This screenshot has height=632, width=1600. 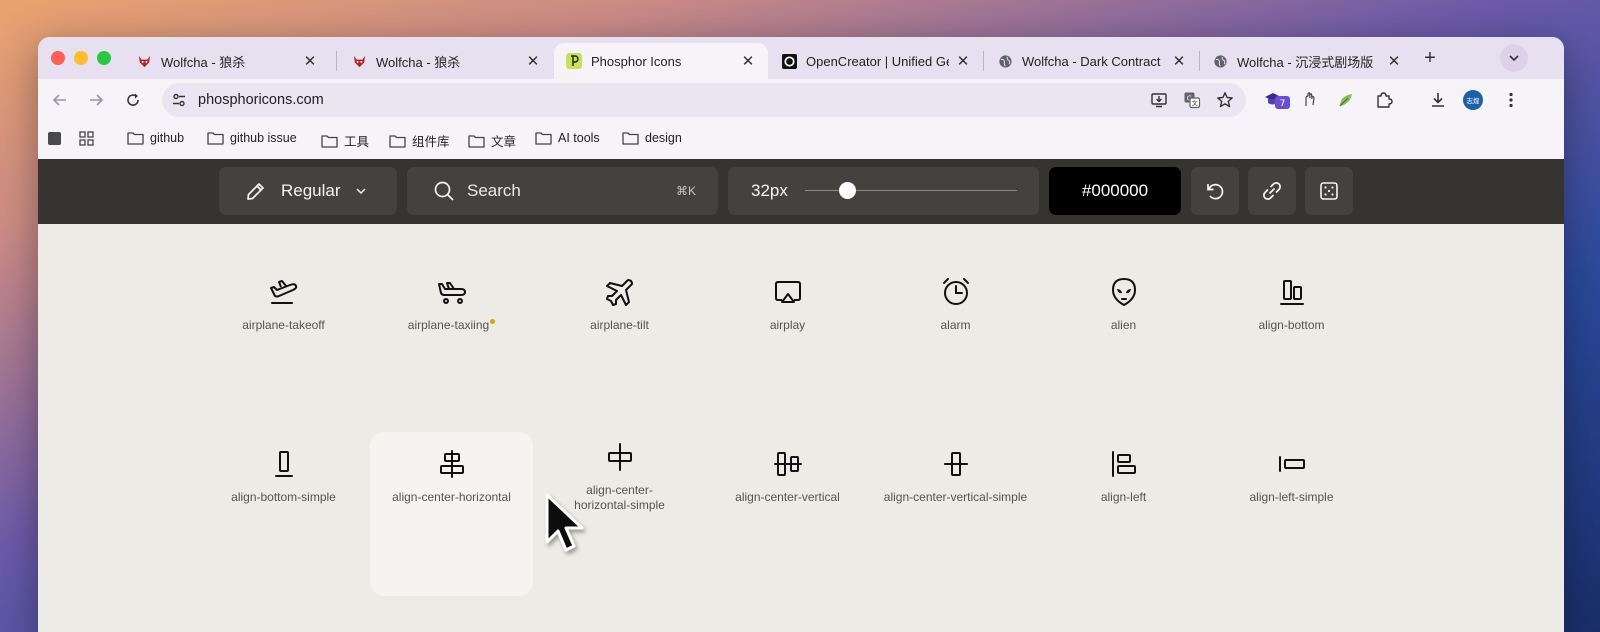 What do you see at coordinates (96, 100) in the screenshot?
I see `forward-button` at bounding box center [96, 100].